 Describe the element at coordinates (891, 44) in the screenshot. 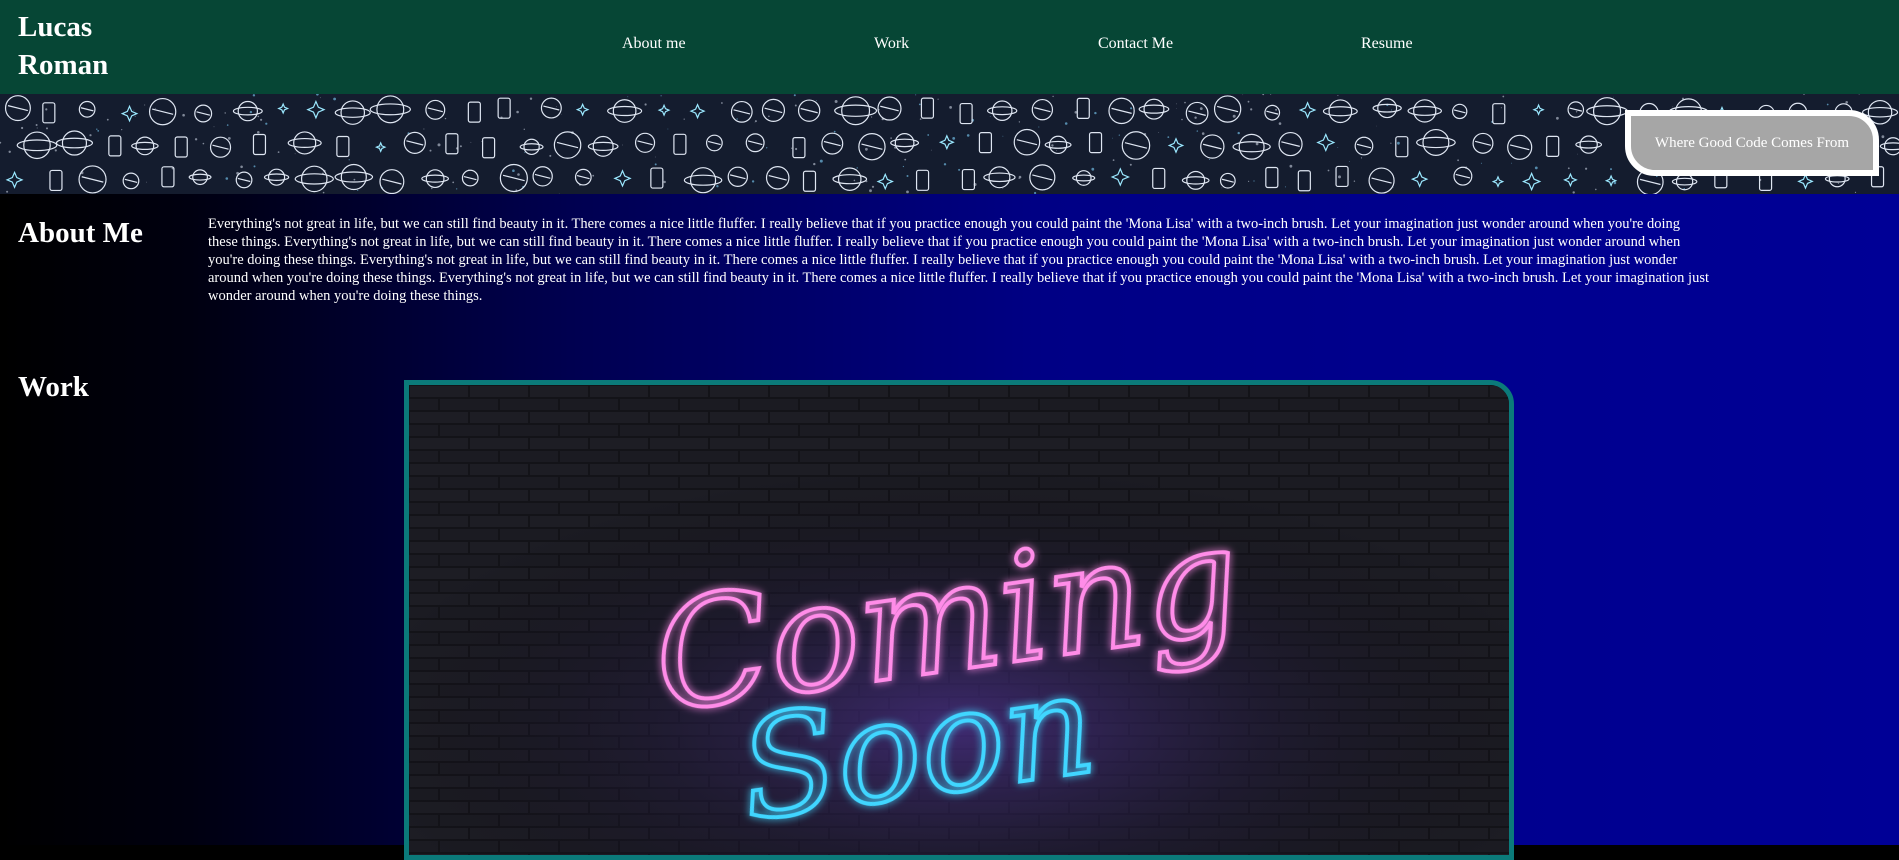

I see `nav-work: Work` at that location.